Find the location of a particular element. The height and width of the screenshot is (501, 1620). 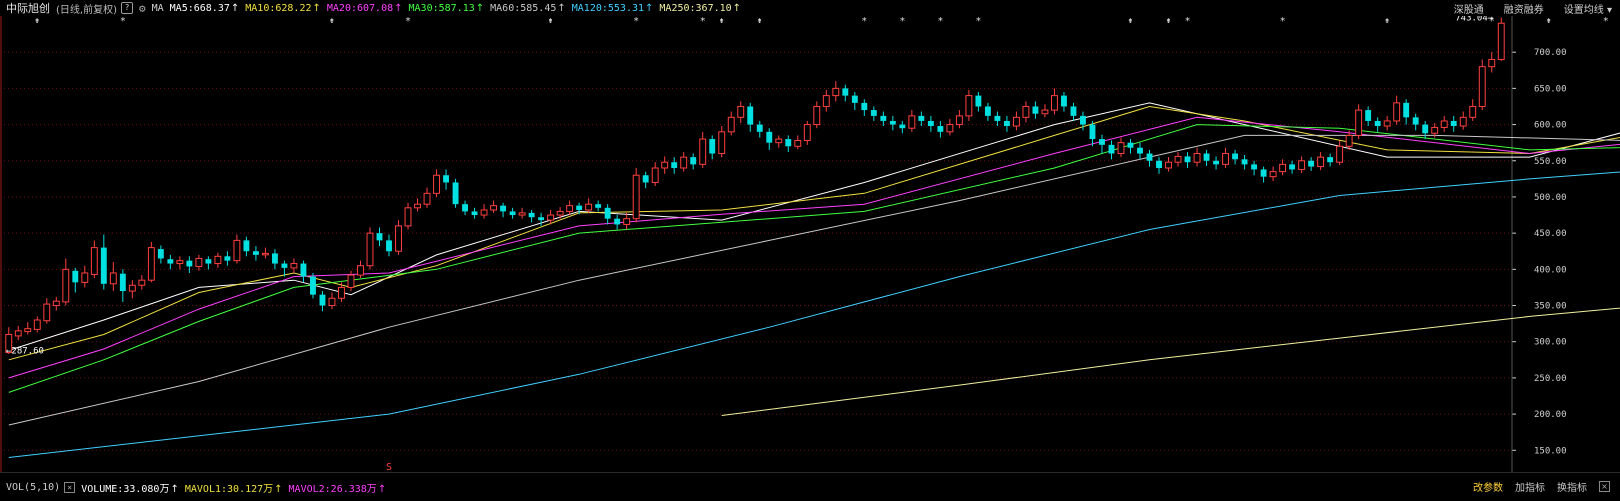

menu-shenguotong: 深股通 is located at coordinates (1469, 8).